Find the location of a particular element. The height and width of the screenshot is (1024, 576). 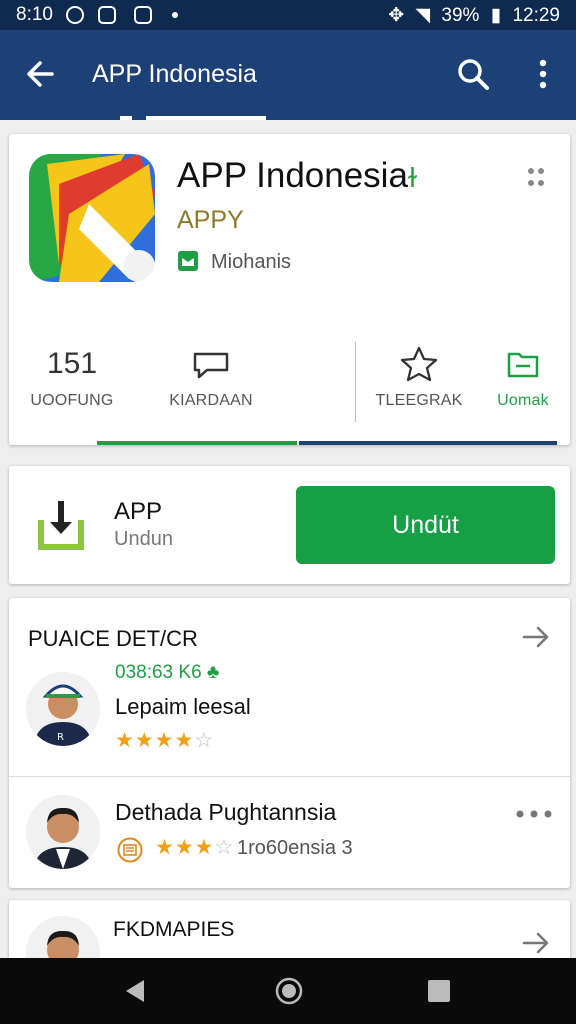

review-subtitle: 1ro60ensia 3 is located at coordinates (295, 848).